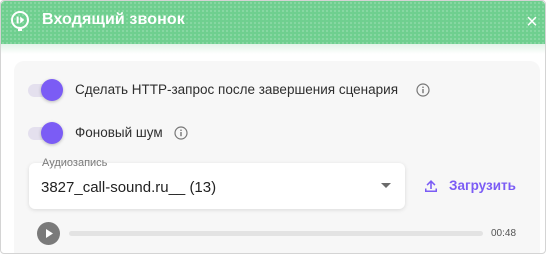 The width and height of the screenshot is (546, 254). I want to click on play-button, so click(48, 233).